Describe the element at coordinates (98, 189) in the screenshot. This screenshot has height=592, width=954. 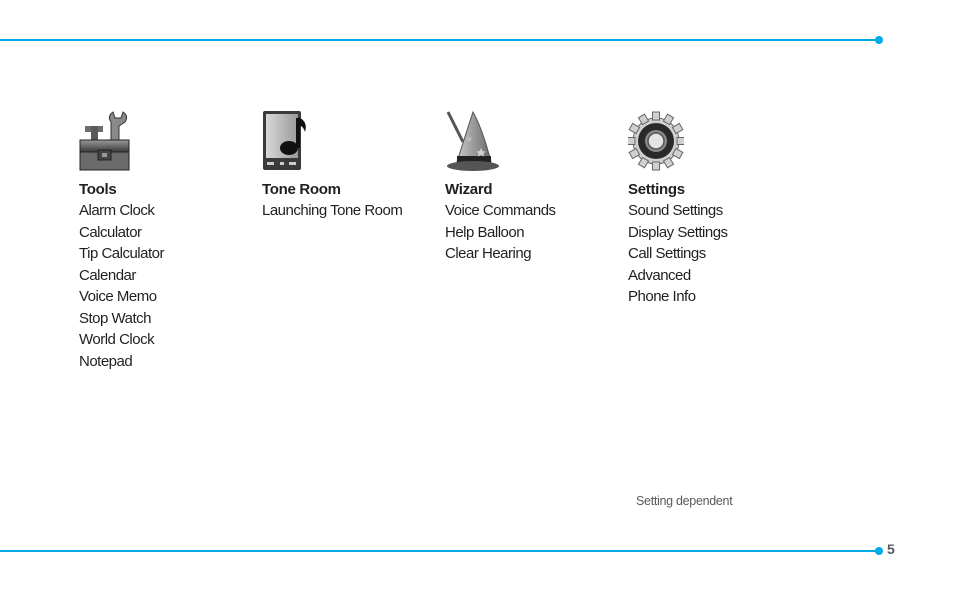
I see `group-title-tools: Tools` at that location.